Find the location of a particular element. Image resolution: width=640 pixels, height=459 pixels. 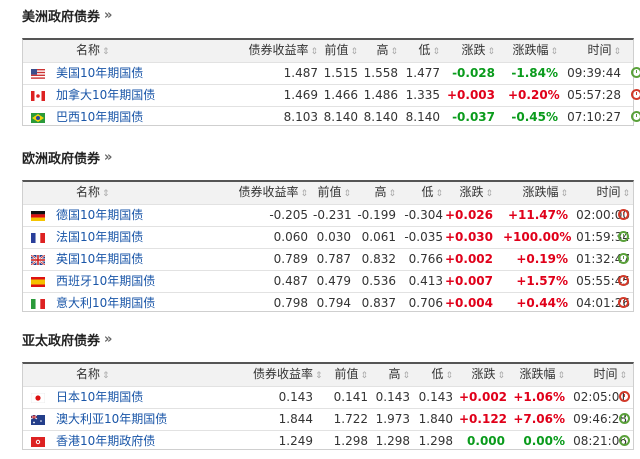

bond-name-link: 巴西10年期国债 is located at coordinates (99, 117).